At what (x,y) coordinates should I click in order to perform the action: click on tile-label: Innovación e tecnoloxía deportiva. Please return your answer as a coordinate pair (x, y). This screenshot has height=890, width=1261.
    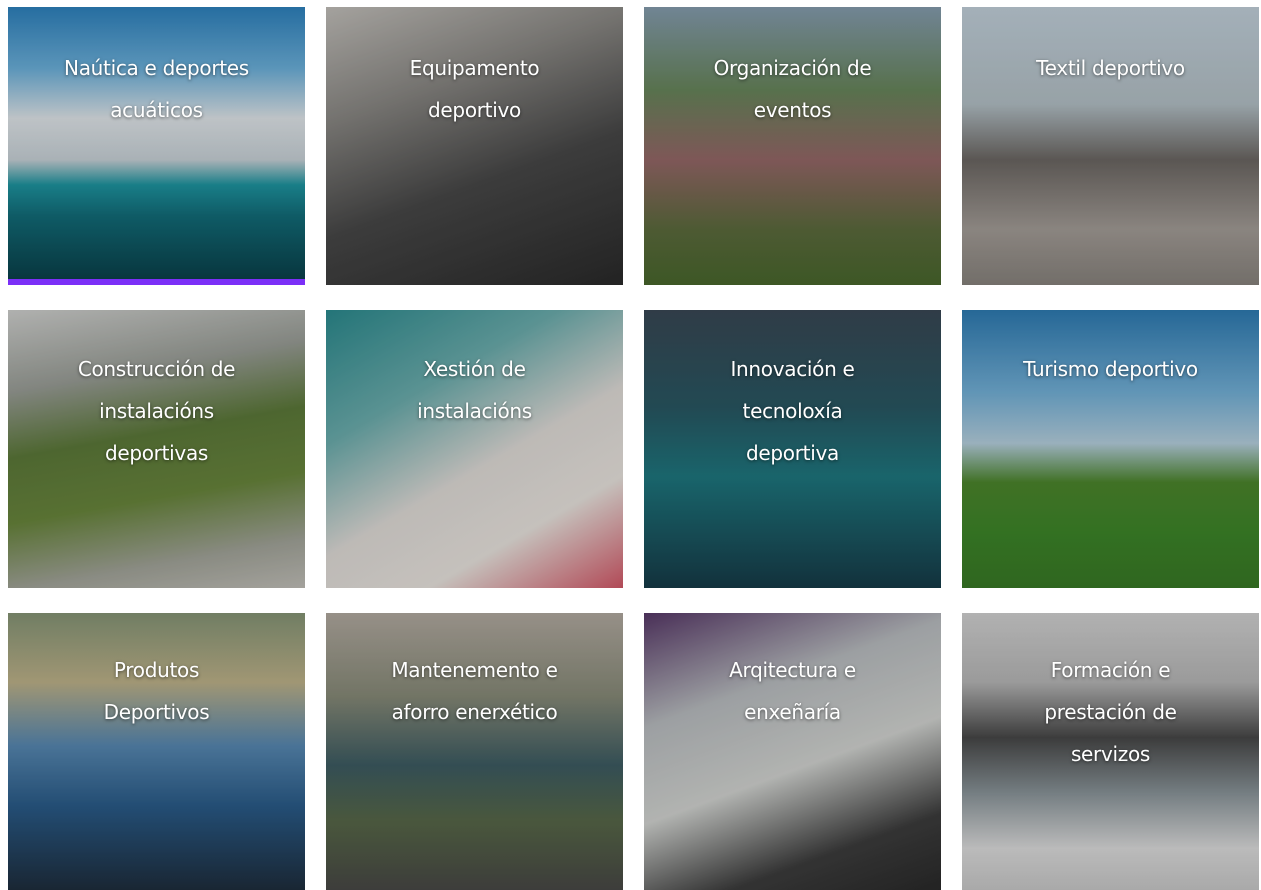
    Looking at the image, I should click on (792, 411).